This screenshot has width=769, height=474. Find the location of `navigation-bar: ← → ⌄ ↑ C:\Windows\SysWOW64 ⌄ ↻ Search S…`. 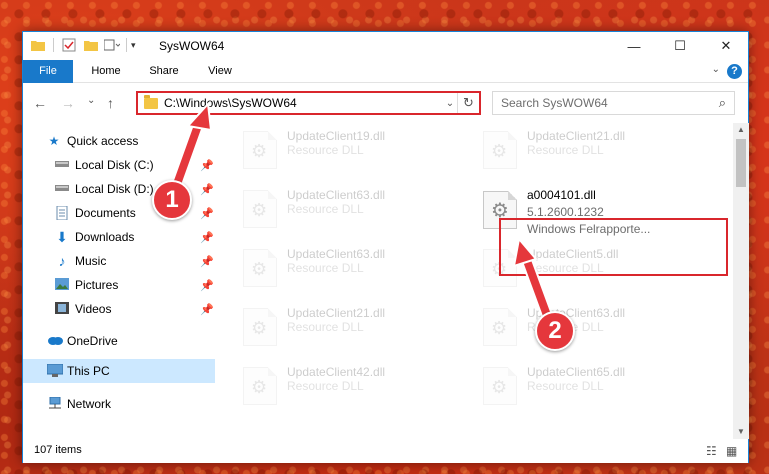

navigation-bar: ← → ⌄ ↑ C:\Windows\SysWOW64 ⌄ ↻ Search S… is located at coordinates (385, 103).